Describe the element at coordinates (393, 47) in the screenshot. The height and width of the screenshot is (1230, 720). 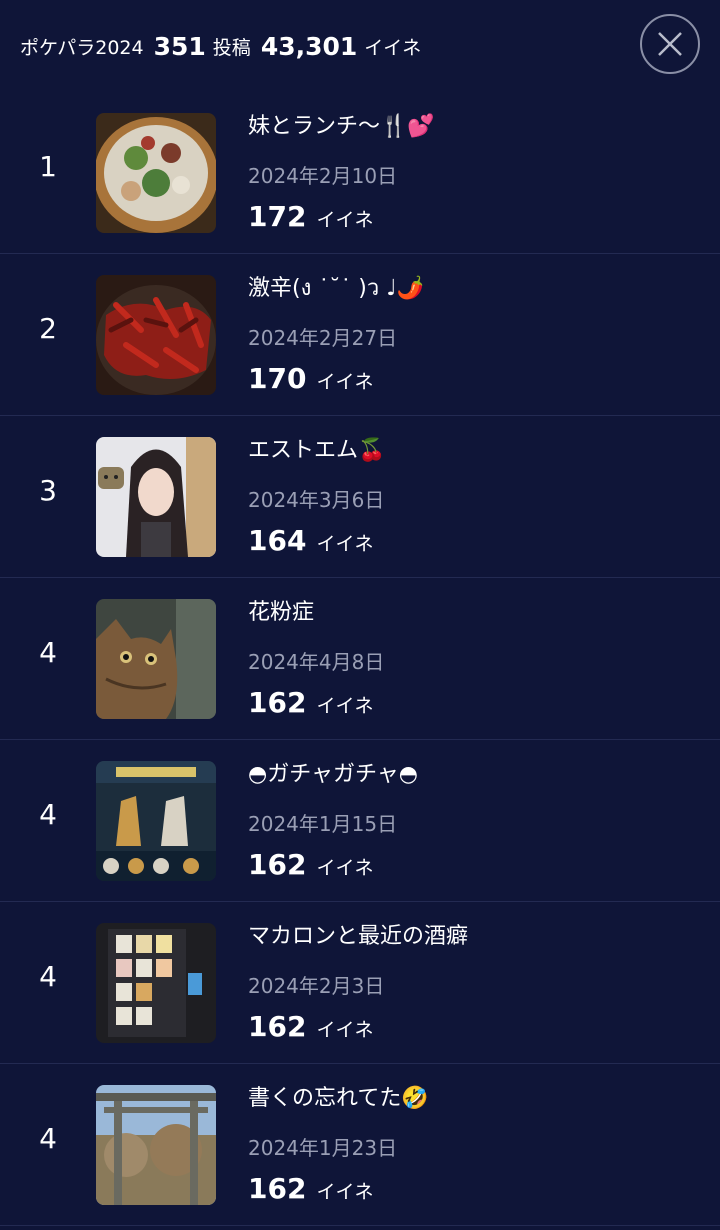
I see `total-like-unit: イイネ` at that location.